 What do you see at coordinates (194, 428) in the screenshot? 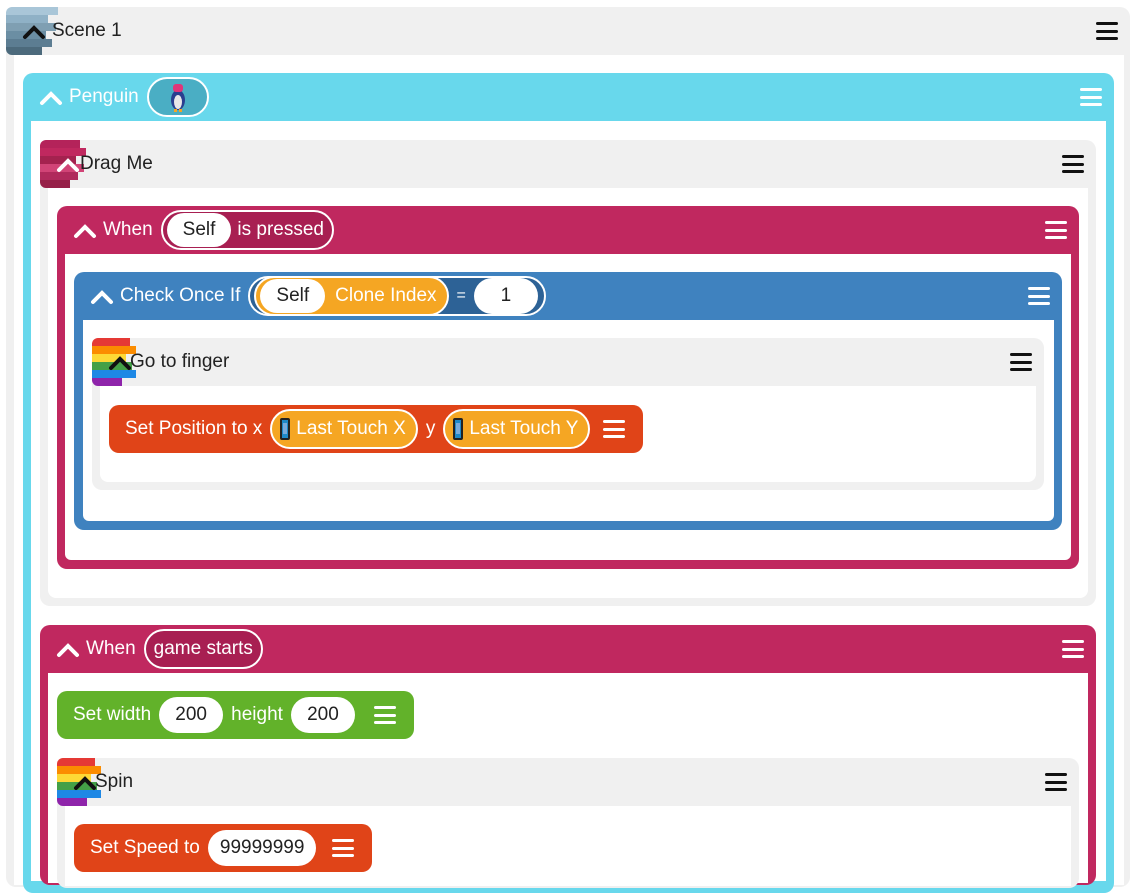
I see `set-position-label: Set Position to x` at bounding box center [194, 428].